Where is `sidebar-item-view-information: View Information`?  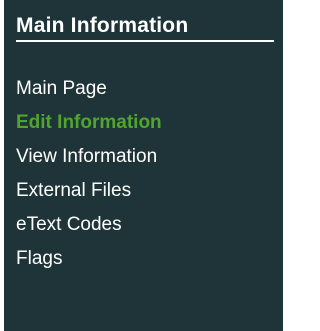 sidebar-item-view-information: View Information is located at coordinates (89, 157).